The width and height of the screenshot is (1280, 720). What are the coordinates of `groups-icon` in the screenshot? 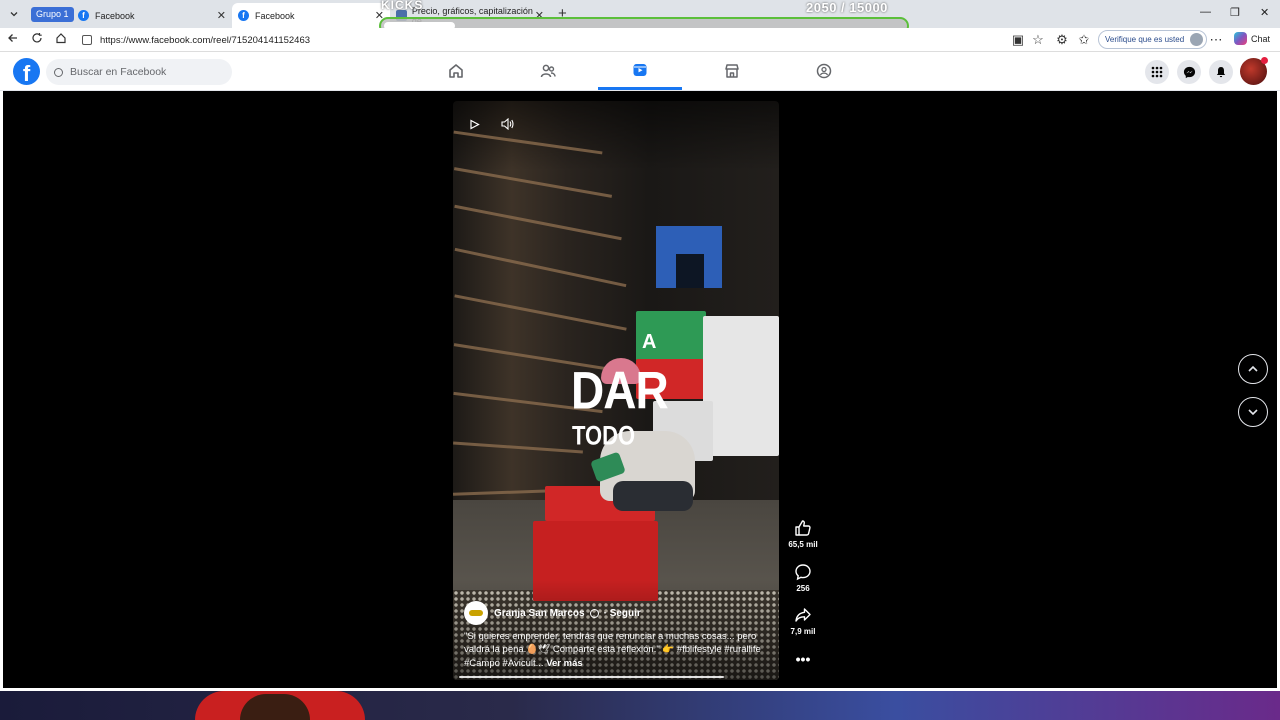 It's located at (824, 71).